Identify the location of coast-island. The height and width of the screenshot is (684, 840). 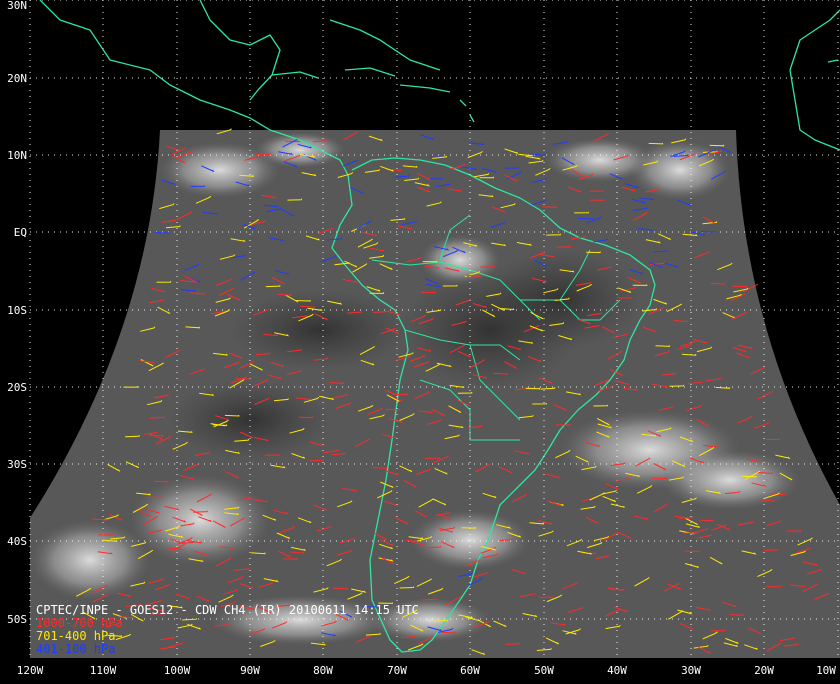
(833, 61).